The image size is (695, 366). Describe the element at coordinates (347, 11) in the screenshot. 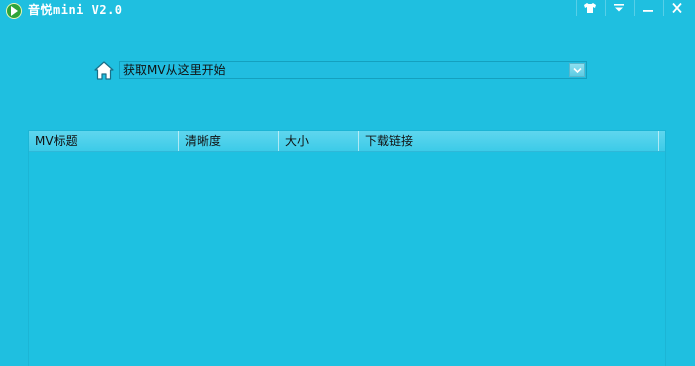

I see `title-bar: 音悦mini V2.0` at that location.